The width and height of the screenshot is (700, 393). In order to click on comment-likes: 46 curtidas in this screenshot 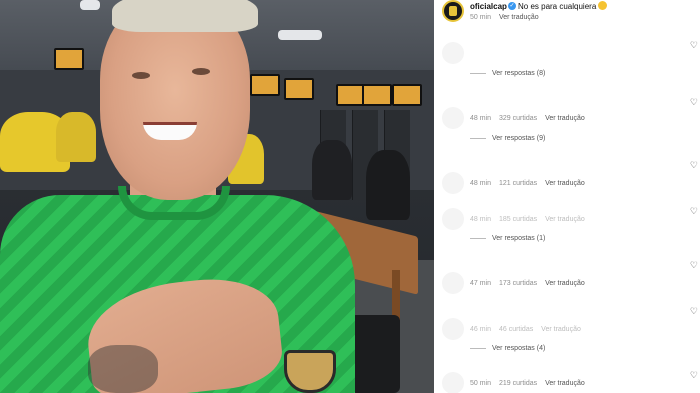, I will do `click(516, 329)`.